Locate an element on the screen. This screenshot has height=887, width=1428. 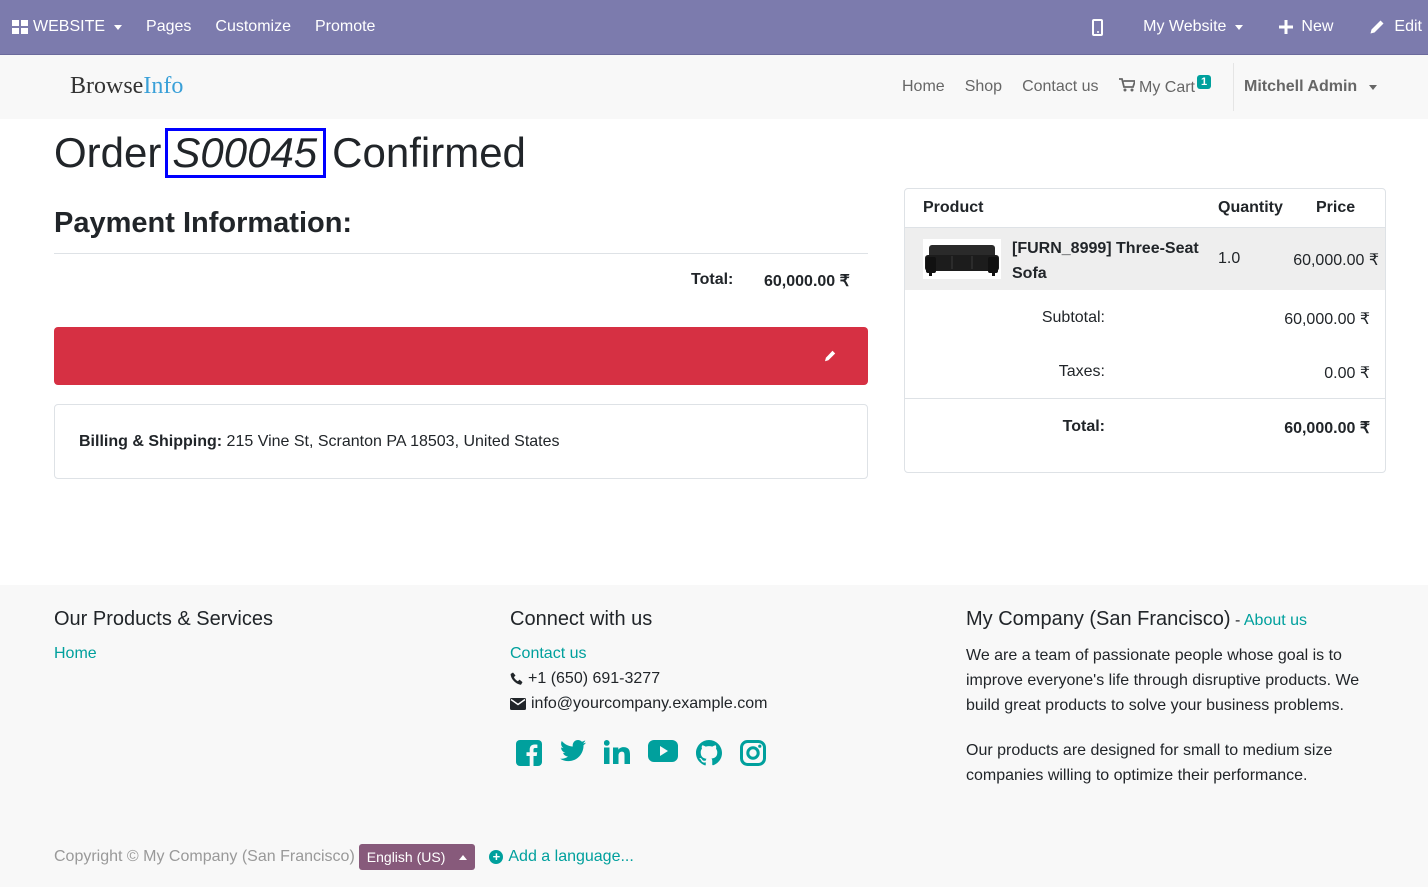
footer-home-link: Home is located at coordinates (163, 653).